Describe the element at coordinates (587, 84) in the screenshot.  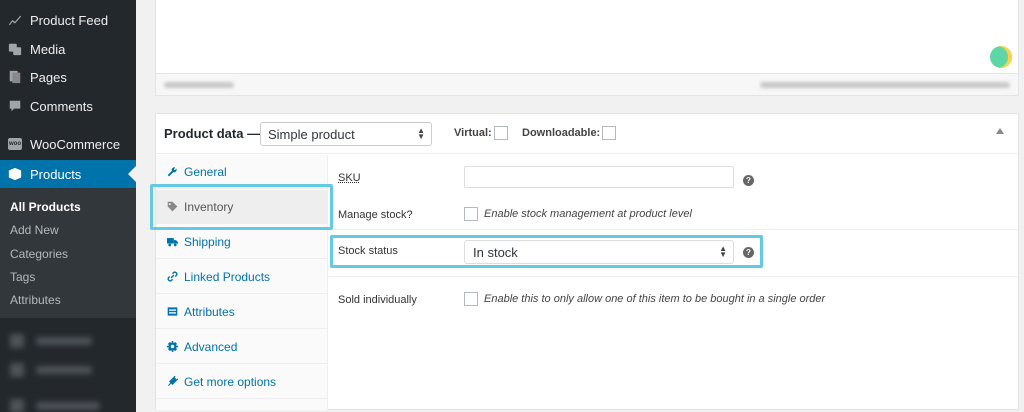
I see `editor-status-bar` at that location.